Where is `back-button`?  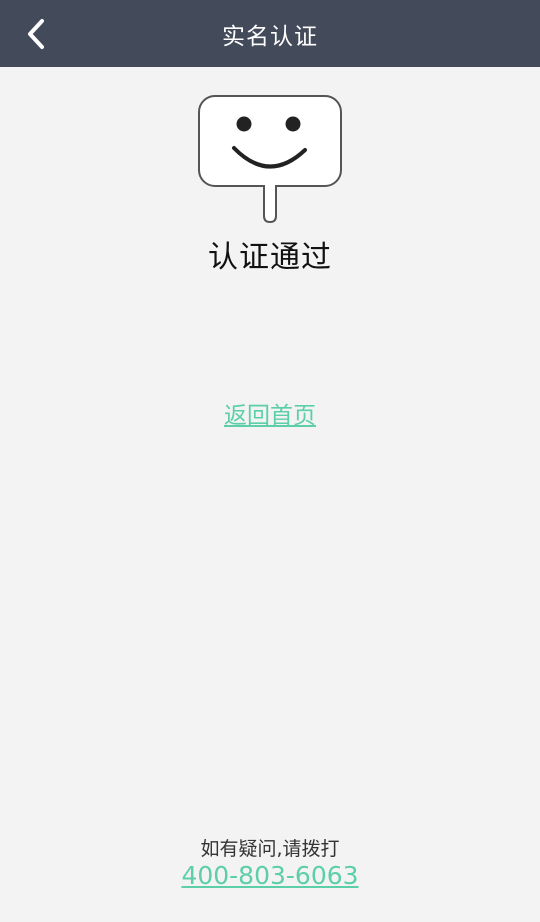
back-button is located at coordinates (36, 34).